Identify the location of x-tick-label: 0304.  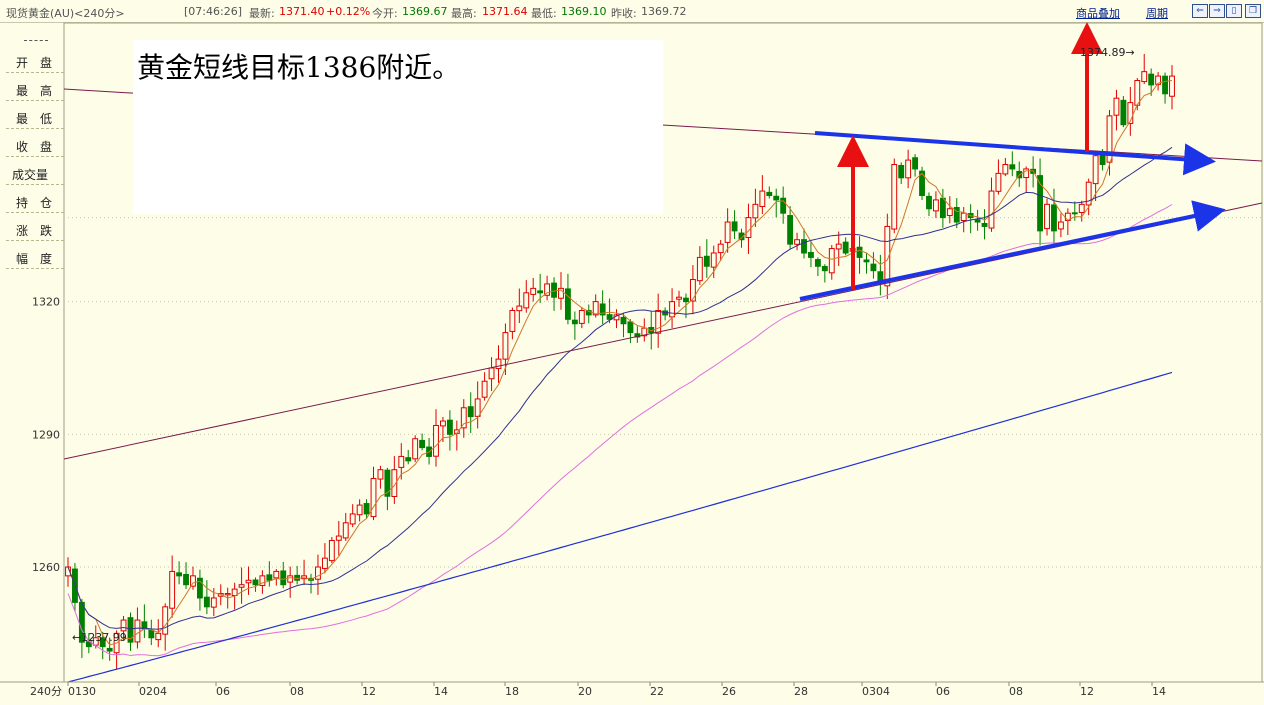
(876, 691).